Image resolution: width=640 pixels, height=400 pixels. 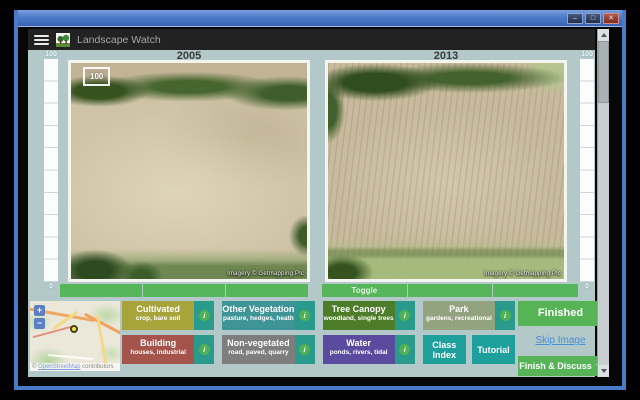 What do you see at coordinates (459, 309) in the screenshot?
I see `class-label: Park` at bounding box center [459, 309].